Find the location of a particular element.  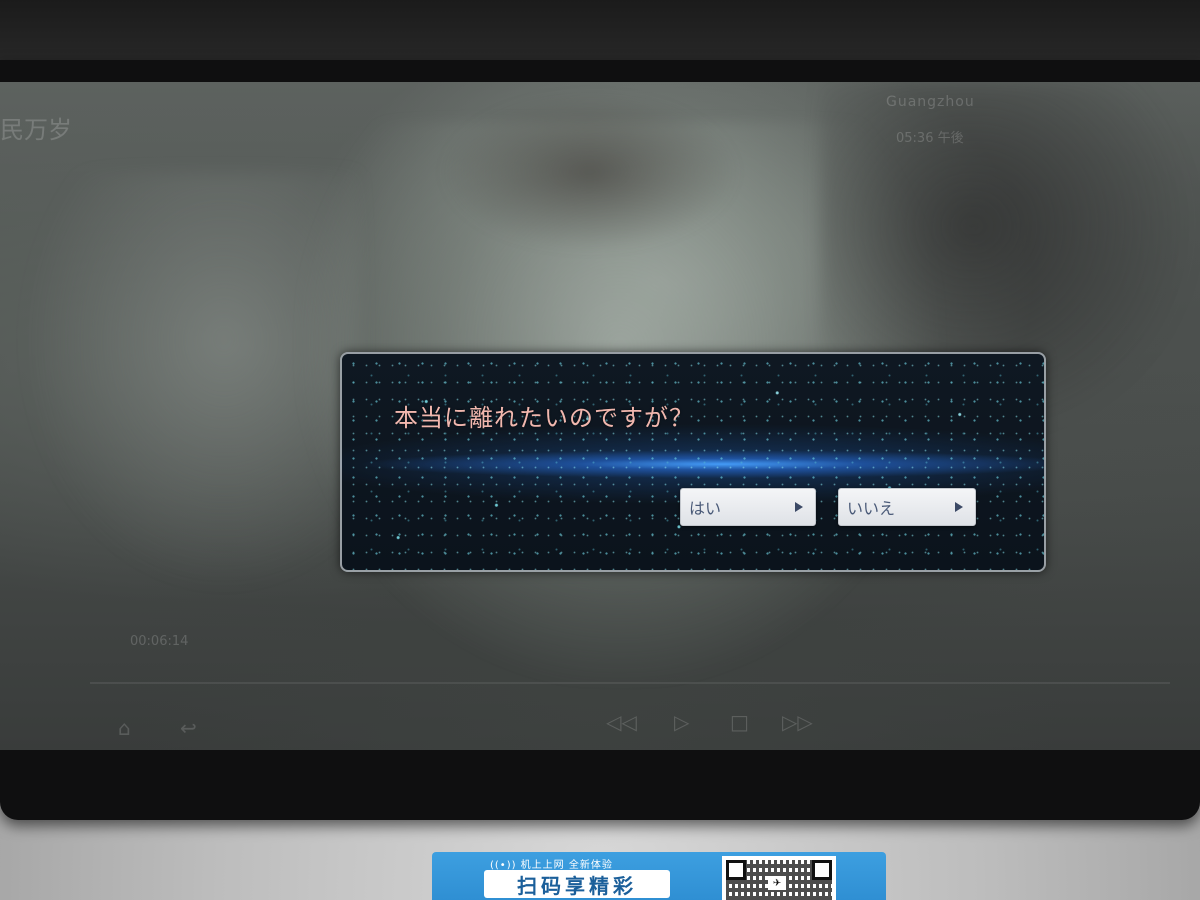

no-button: いいえ is located at coordinates (907, 507).